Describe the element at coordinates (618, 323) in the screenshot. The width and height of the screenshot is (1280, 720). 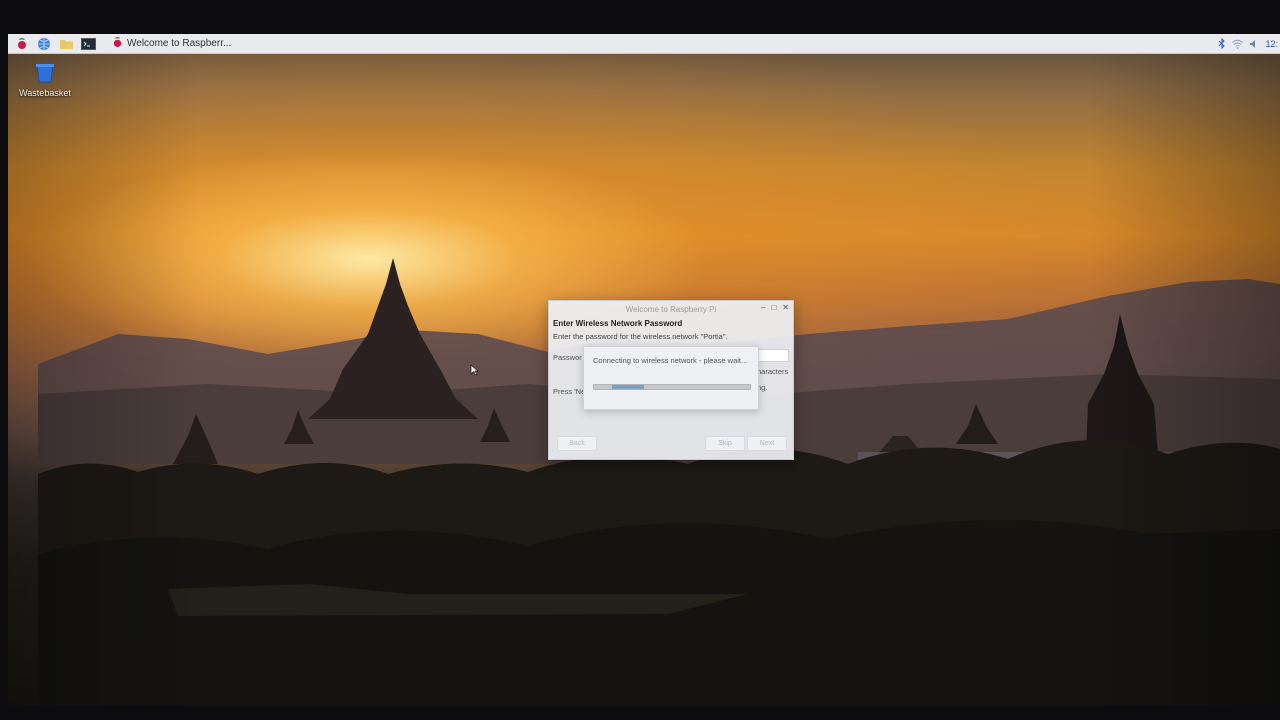
I see `dialog-heading: Enter Wireless Network Password` at that location.